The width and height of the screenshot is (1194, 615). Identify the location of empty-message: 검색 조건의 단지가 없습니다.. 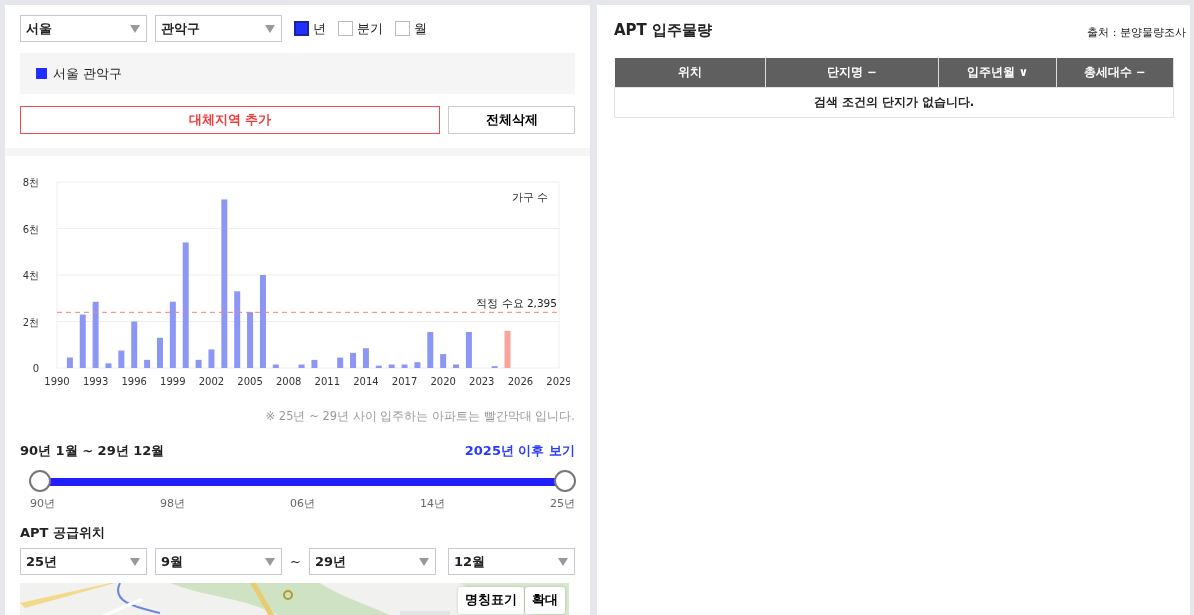
(894, 102).